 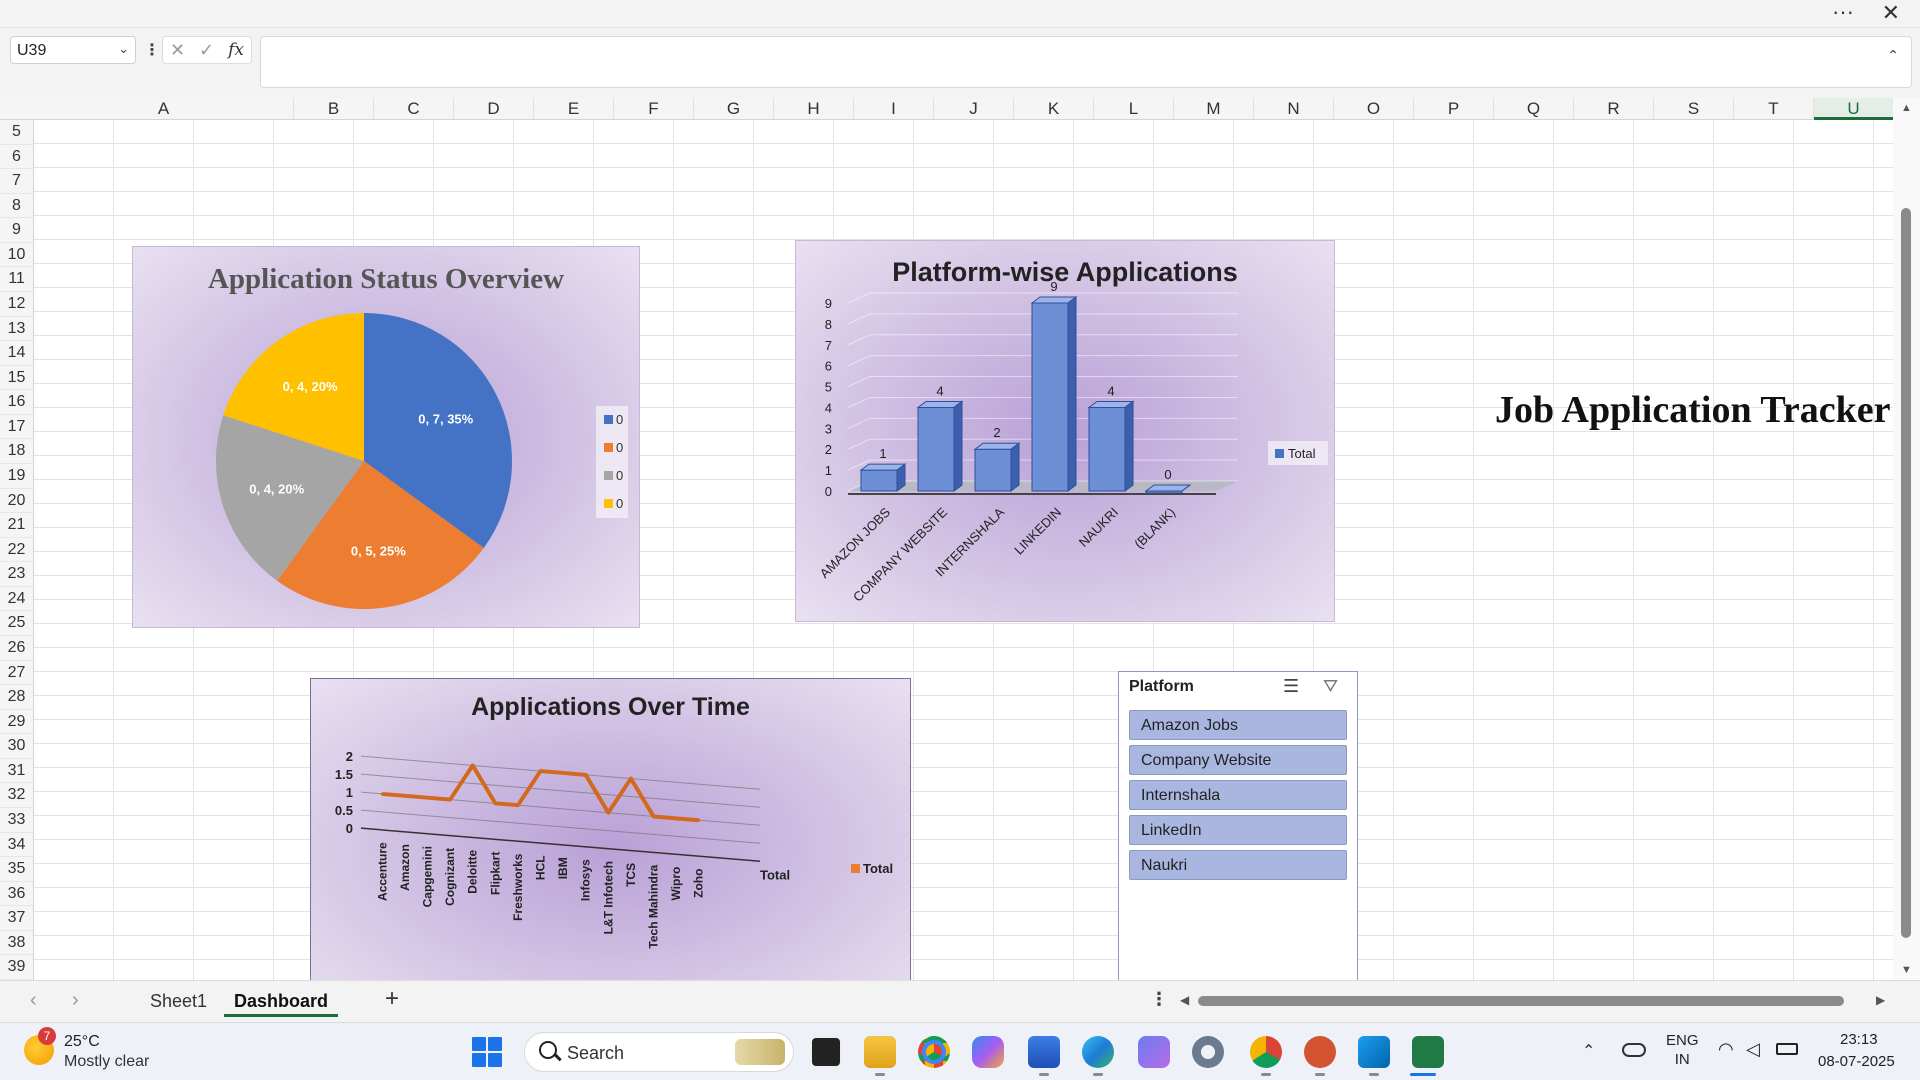 I want to click on chrome-profile-icon, so click(x=1266, y=1052).